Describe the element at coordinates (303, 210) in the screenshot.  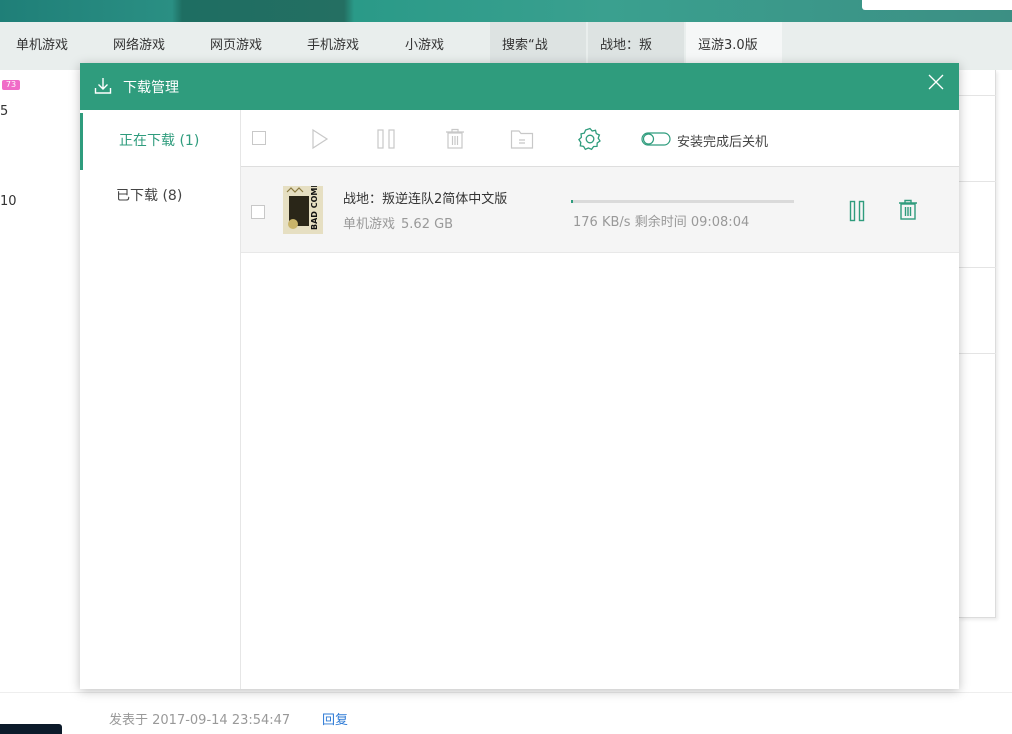
I see `game-cover-image: BAD COMPANY` at that location.